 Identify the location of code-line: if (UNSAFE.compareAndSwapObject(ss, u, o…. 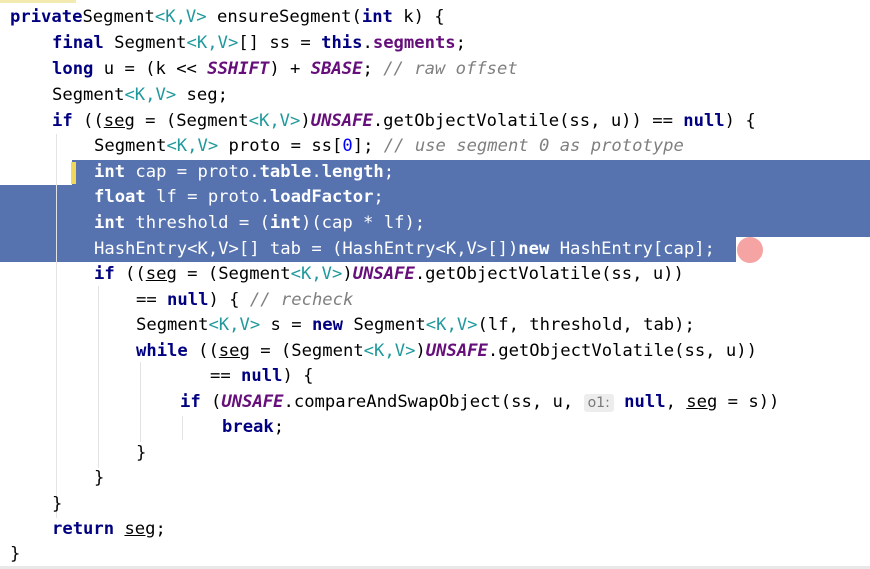
(479, 402).